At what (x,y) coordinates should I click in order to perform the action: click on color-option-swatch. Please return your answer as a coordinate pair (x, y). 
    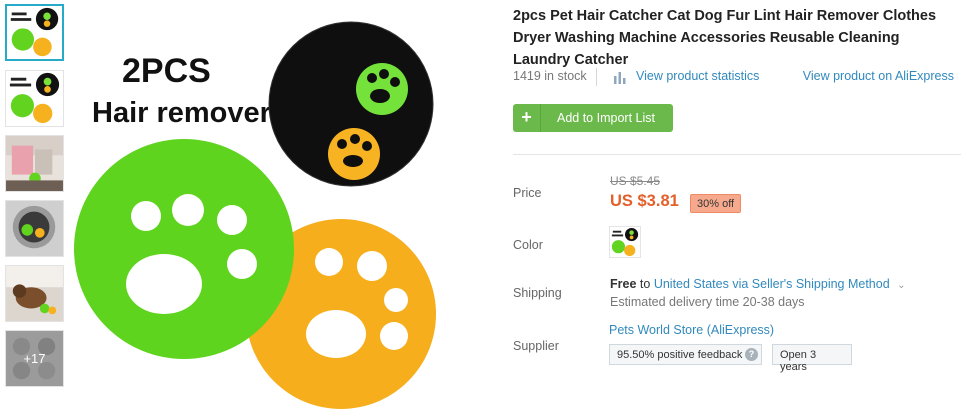
    Looking at the image, I should click on (625, 242).